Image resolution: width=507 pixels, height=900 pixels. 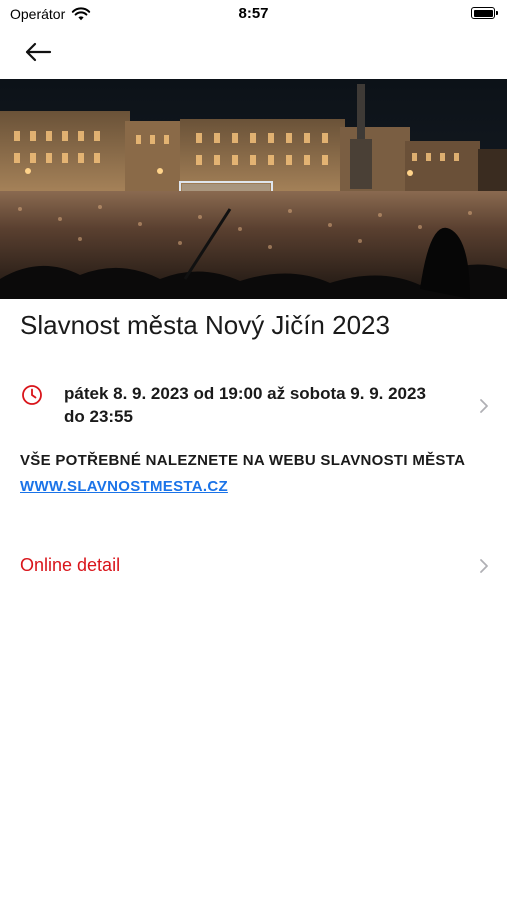 What do you see at coordinates (205, 325) in the screenshot?
I see `event-title: Slavnost města Nový Jičín 2023` at bounding box center [205, 325].